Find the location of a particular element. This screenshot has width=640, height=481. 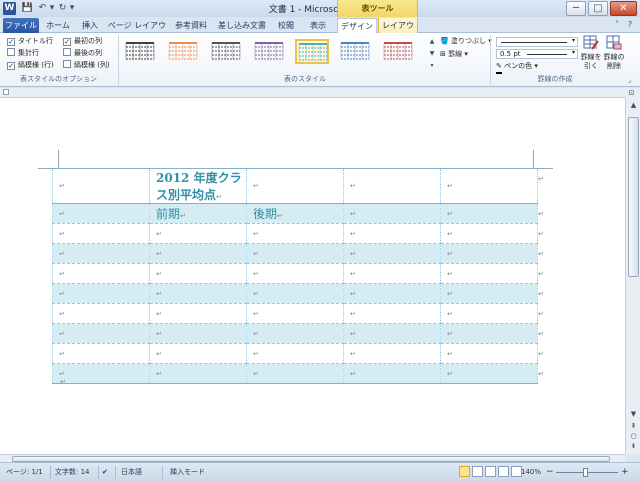

tab-layout: レイアウト is located at coordinates (398, 31).